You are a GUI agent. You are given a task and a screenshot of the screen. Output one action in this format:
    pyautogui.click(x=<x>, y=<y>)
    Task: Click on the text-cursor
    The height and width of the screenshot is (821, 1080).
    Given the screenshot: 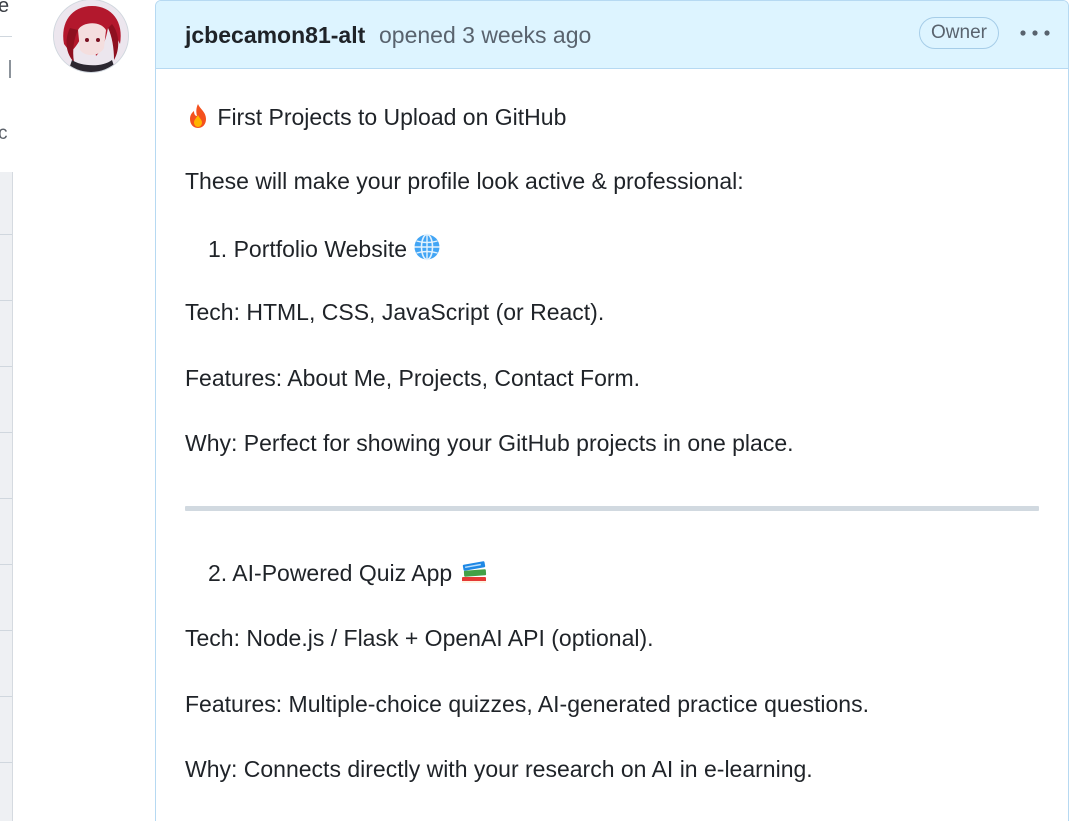 What is the action you would take?
    pyautogui.click(x=10, y=69)
    